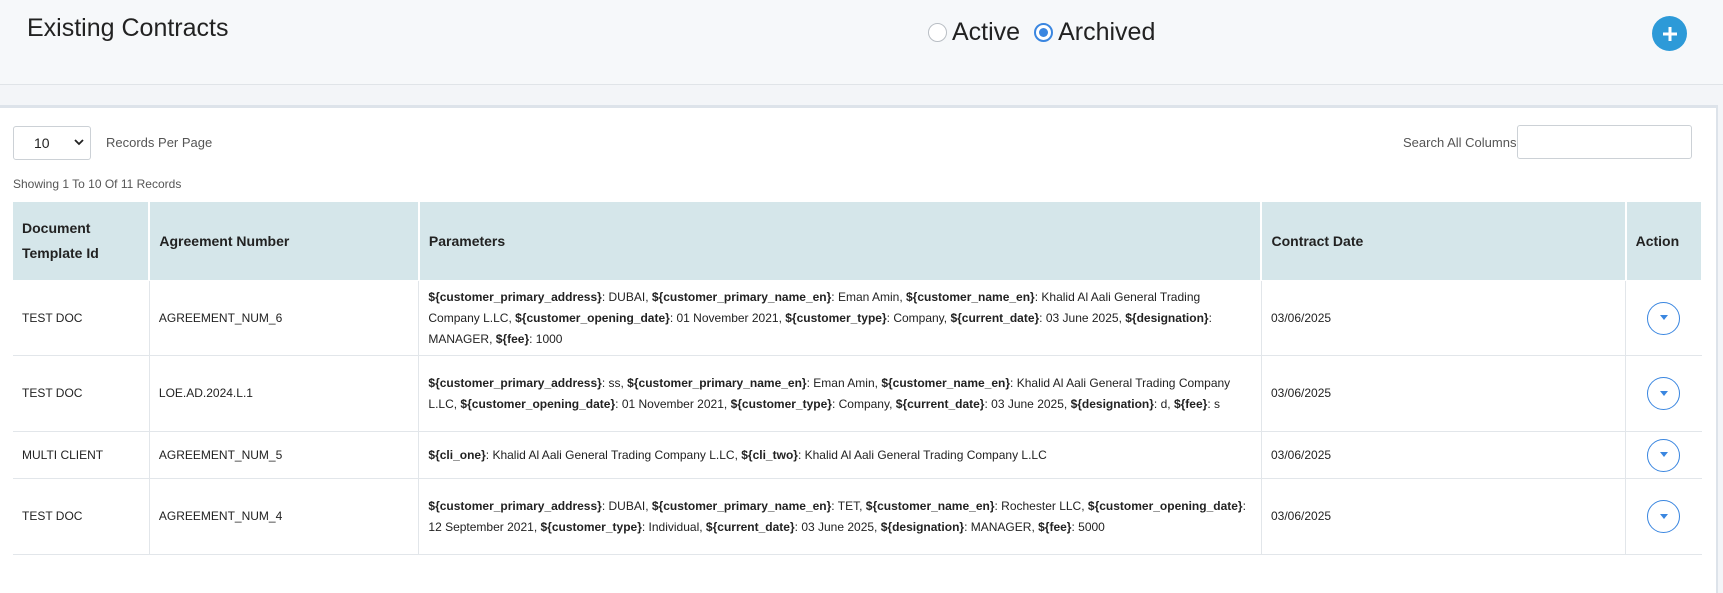 The height and width of the screenshot is (593, 1723). I want to click on radio-active-label: Active, so click(986, 32).